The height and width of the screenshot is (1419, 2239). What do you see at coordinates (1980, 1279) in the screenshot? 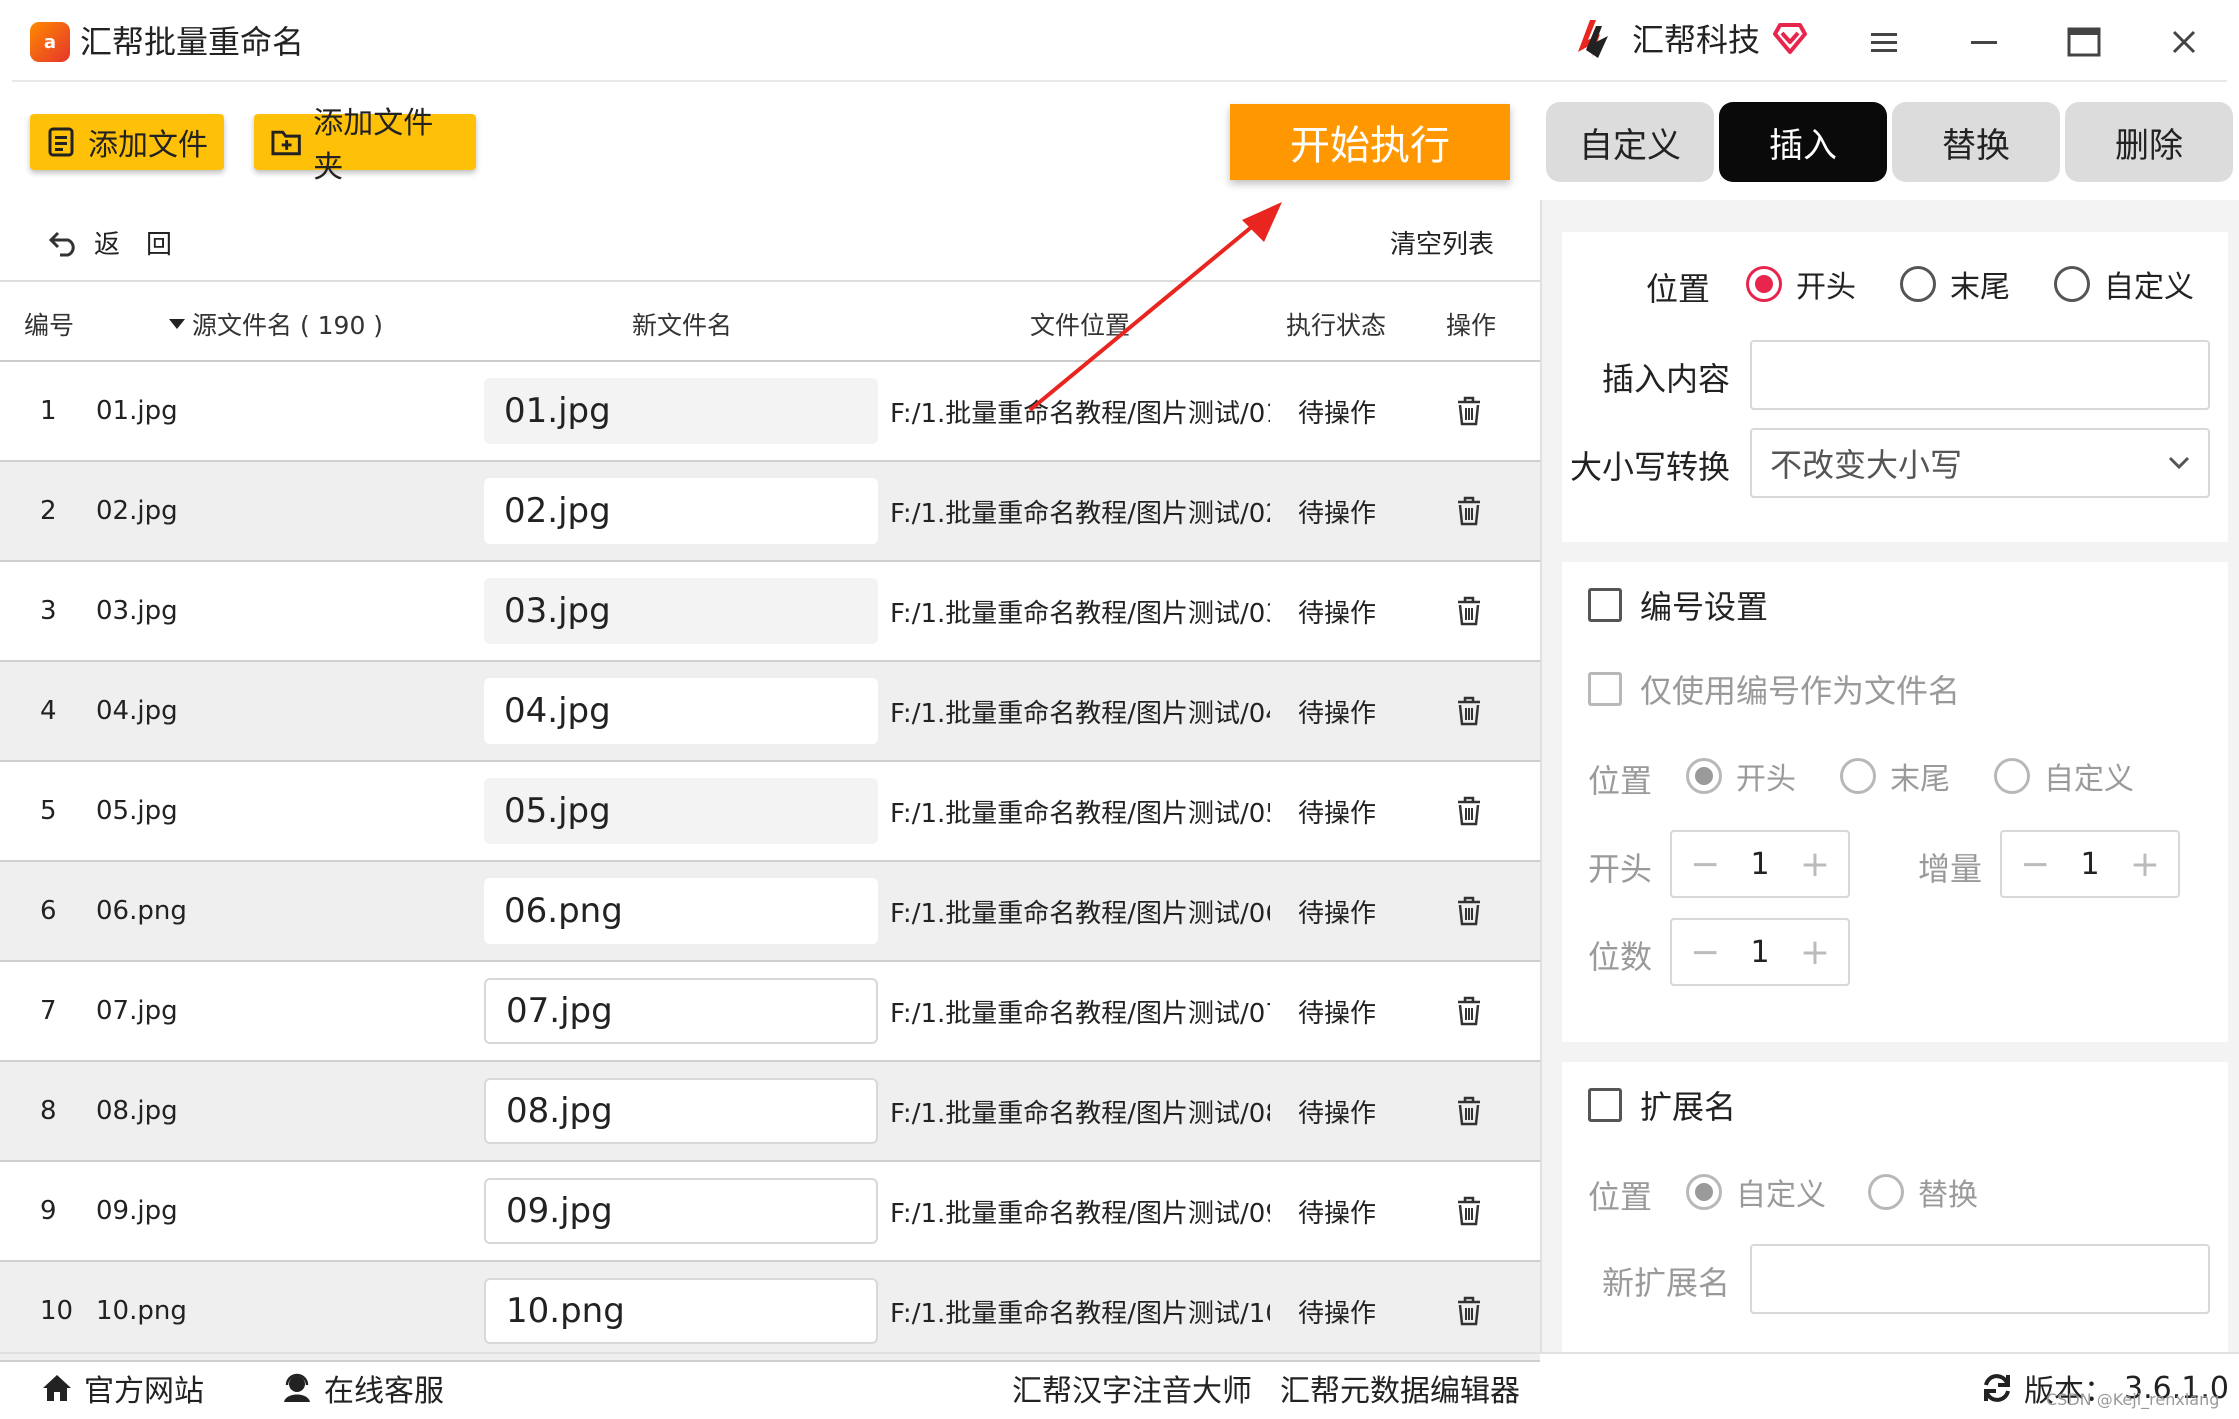
I see `new-extension-input` at bounding box center [1980, 1279].